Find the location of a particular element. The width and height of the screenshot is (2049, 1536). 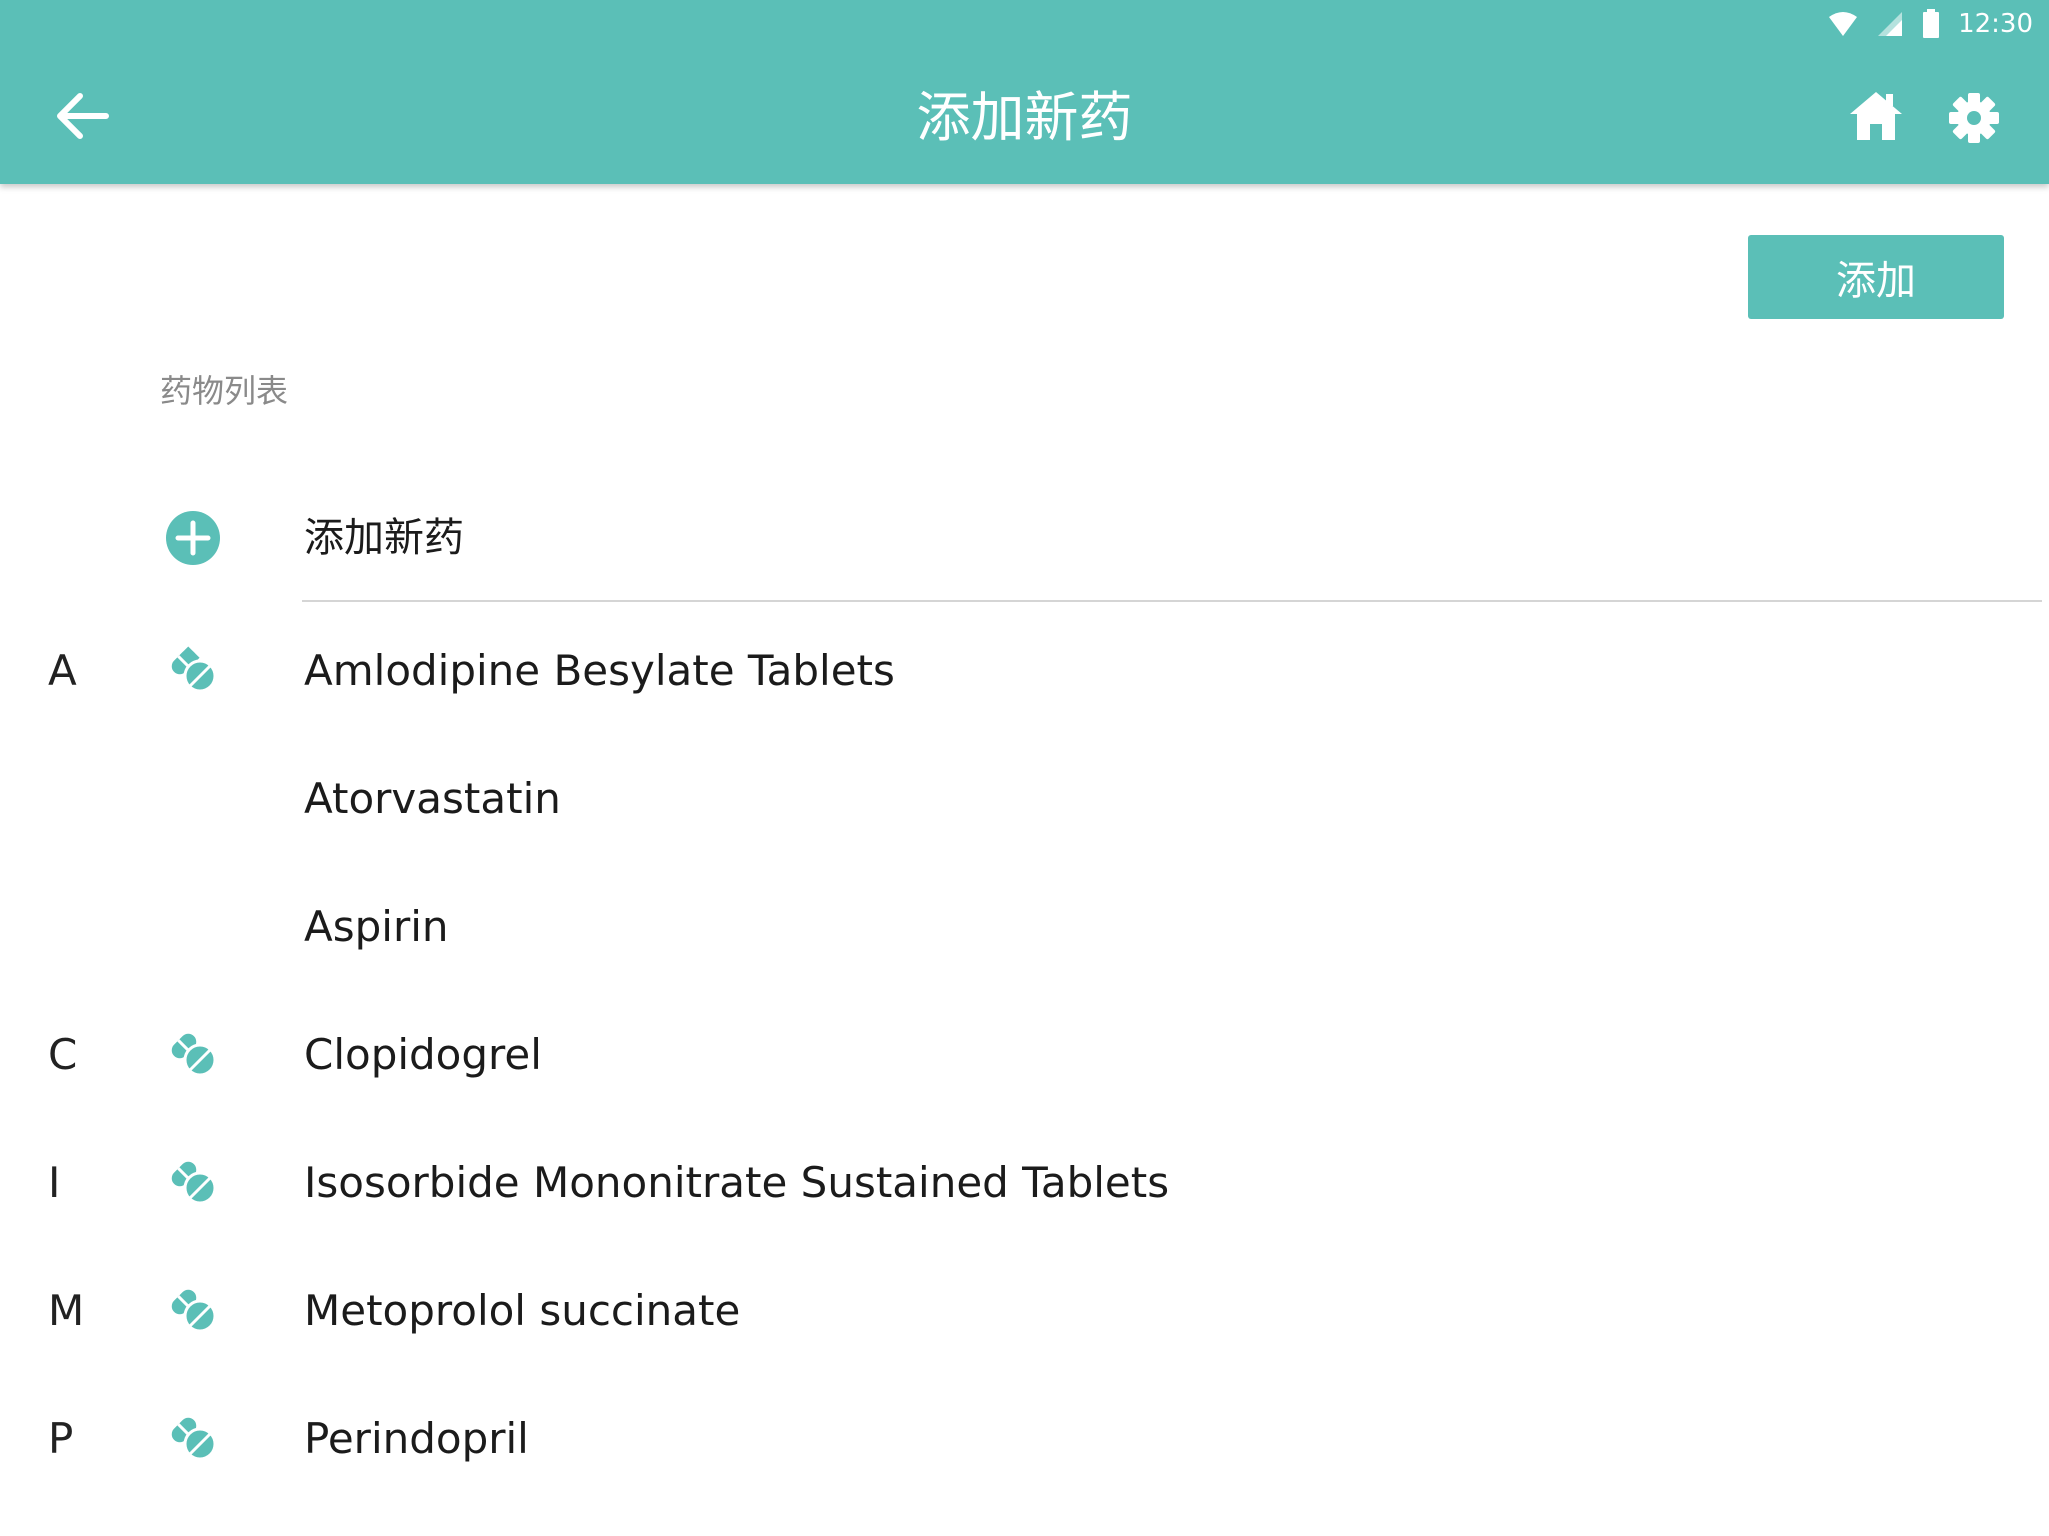

medication-name: Isosorbide Mononitrate Sustained Tablets is located at coordinates (737, 1182).